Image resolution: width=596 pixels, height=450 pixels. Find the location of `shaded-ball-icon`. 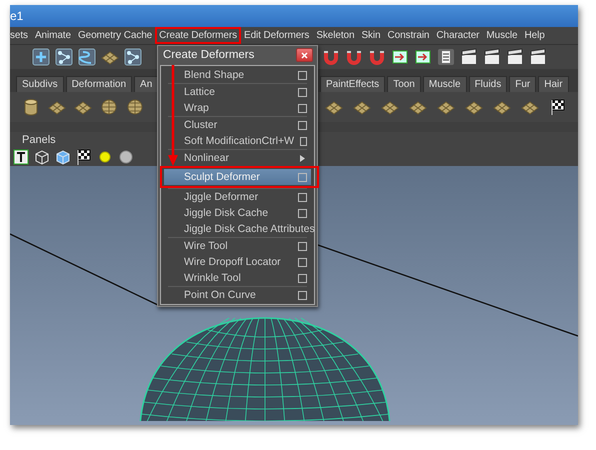

shaded-ball-icon is located at coordinates (126, 157).